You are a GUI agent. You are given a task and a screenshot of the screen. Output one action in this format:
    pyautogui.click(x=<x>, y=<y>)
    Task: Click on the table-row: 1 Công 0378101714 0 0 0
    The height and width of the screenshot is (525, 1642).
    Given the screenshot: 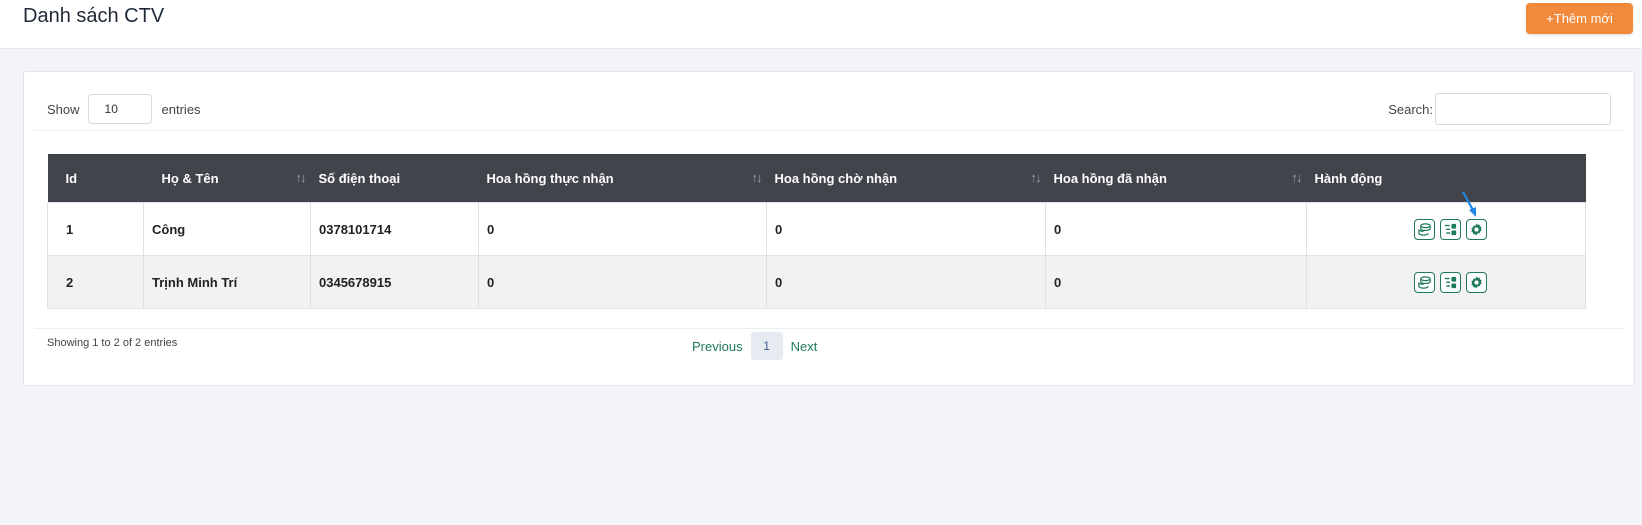 What is the action you would take?
    pyautogui.click(x=816, y=229)
    